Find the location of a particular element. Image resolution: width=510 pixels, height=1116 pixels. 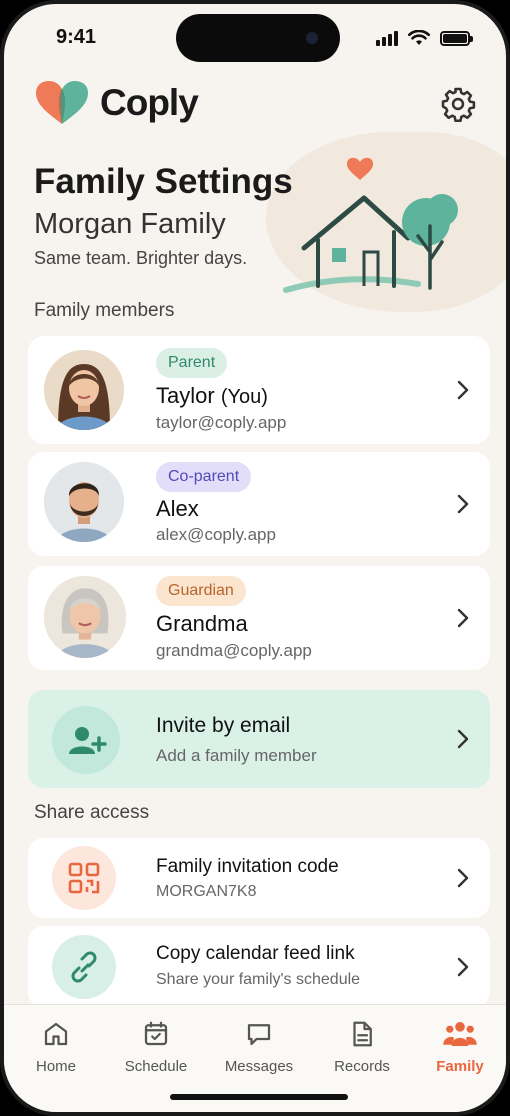

page-title: Family Settings is located at coordinates (163, 181).